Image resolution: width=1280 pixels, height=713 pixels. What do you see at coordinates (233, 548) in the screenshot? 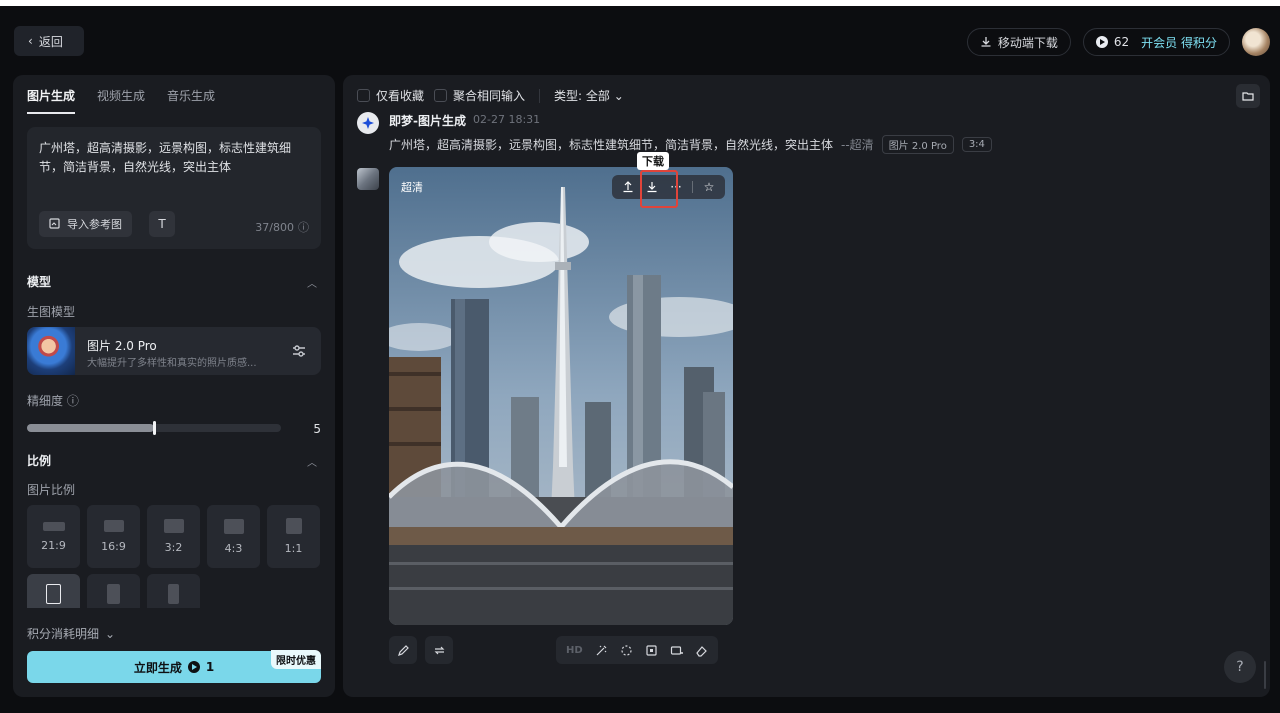
I see `ratio-label: 4:3` at bounding box center [233, 548].